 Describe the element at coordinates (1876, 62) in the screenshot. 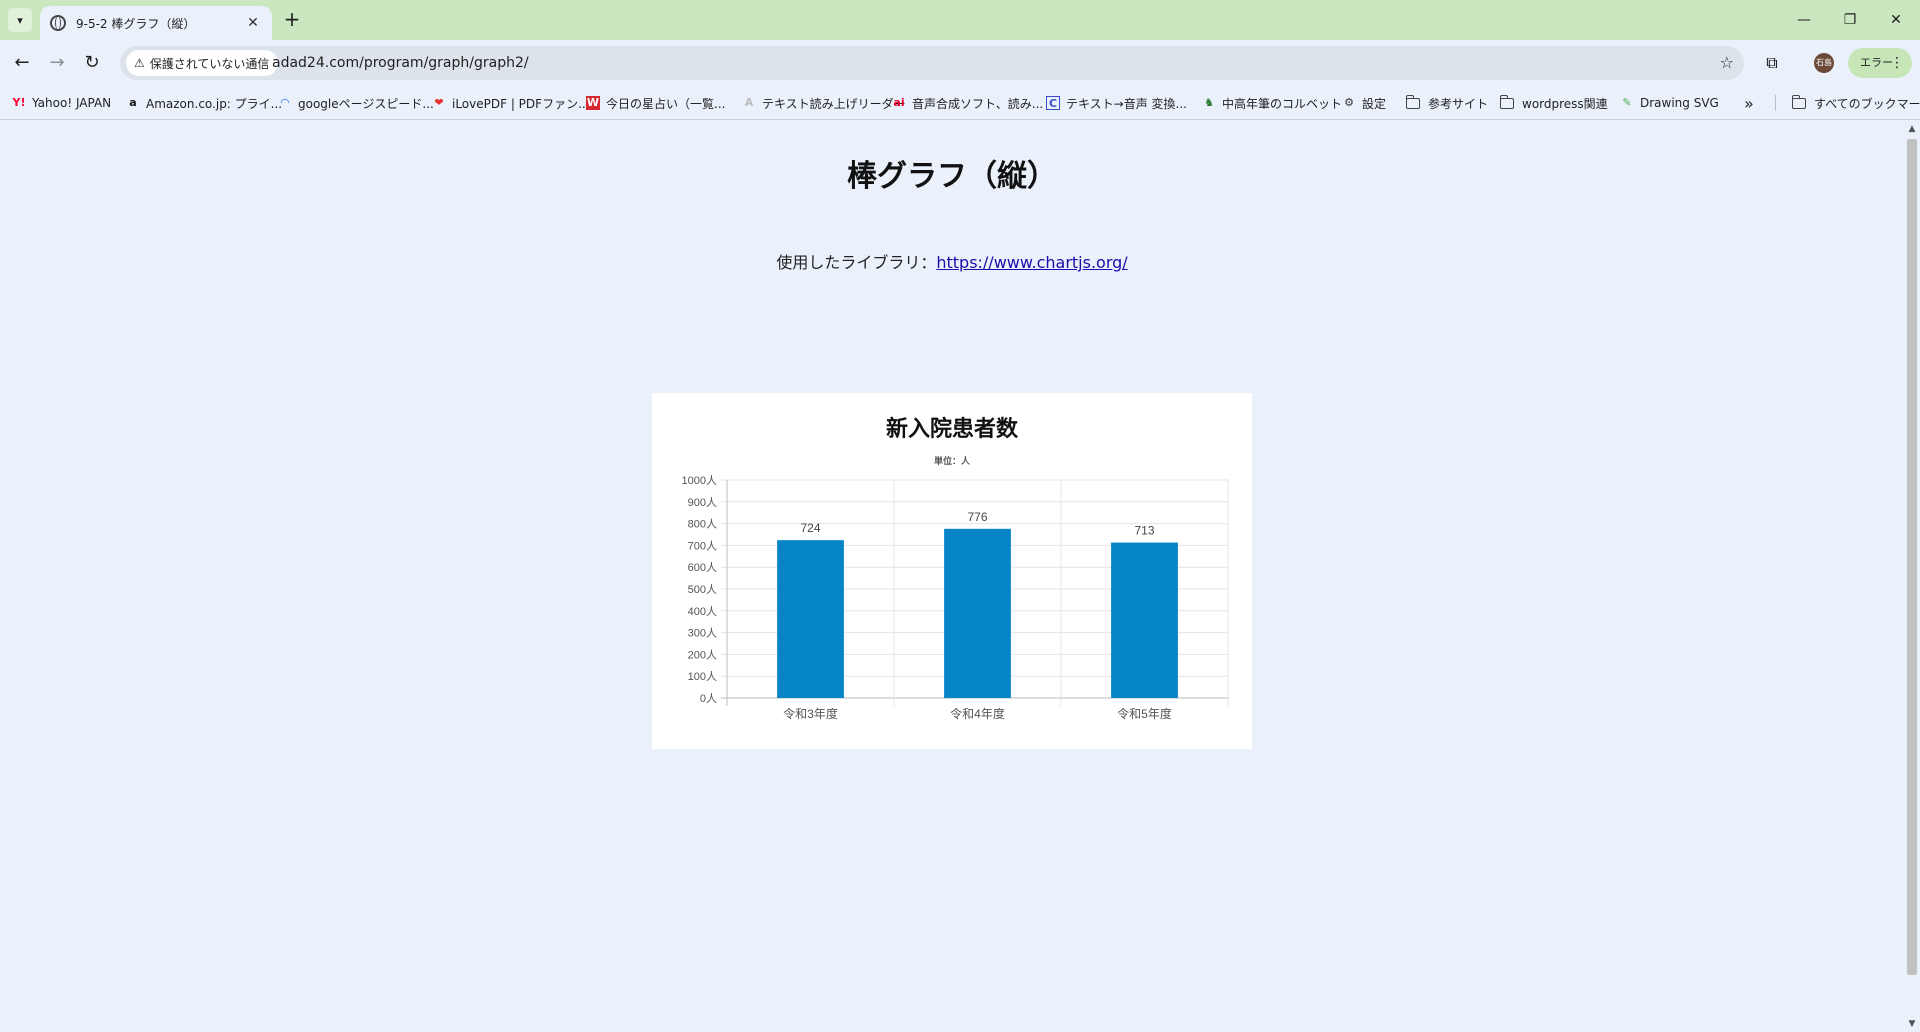

I see `error-label: エラー` at that location.